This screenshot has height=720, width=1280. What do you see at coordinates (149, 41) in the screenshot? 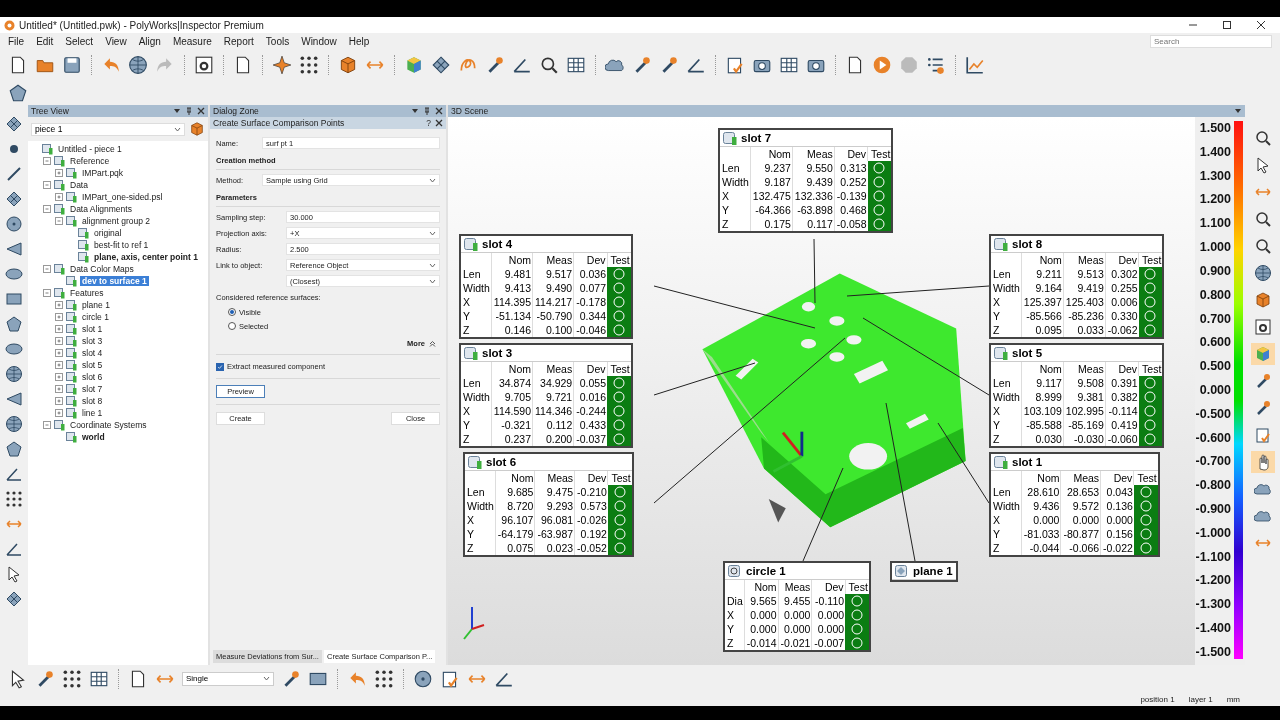
I see `menu-item: Align` at bounding box center [149, 41].